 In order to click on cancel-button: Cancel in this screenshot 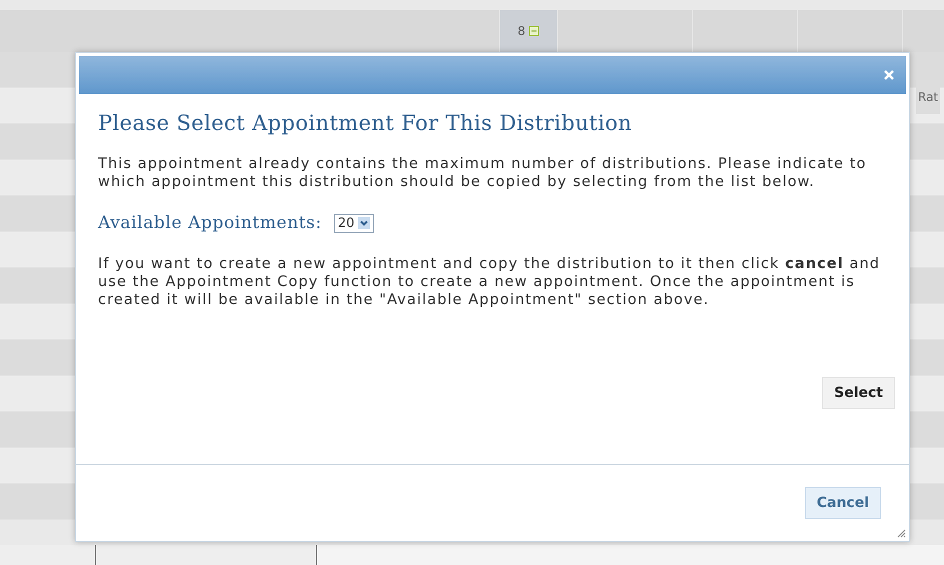, I will do `click(842, 503)`.